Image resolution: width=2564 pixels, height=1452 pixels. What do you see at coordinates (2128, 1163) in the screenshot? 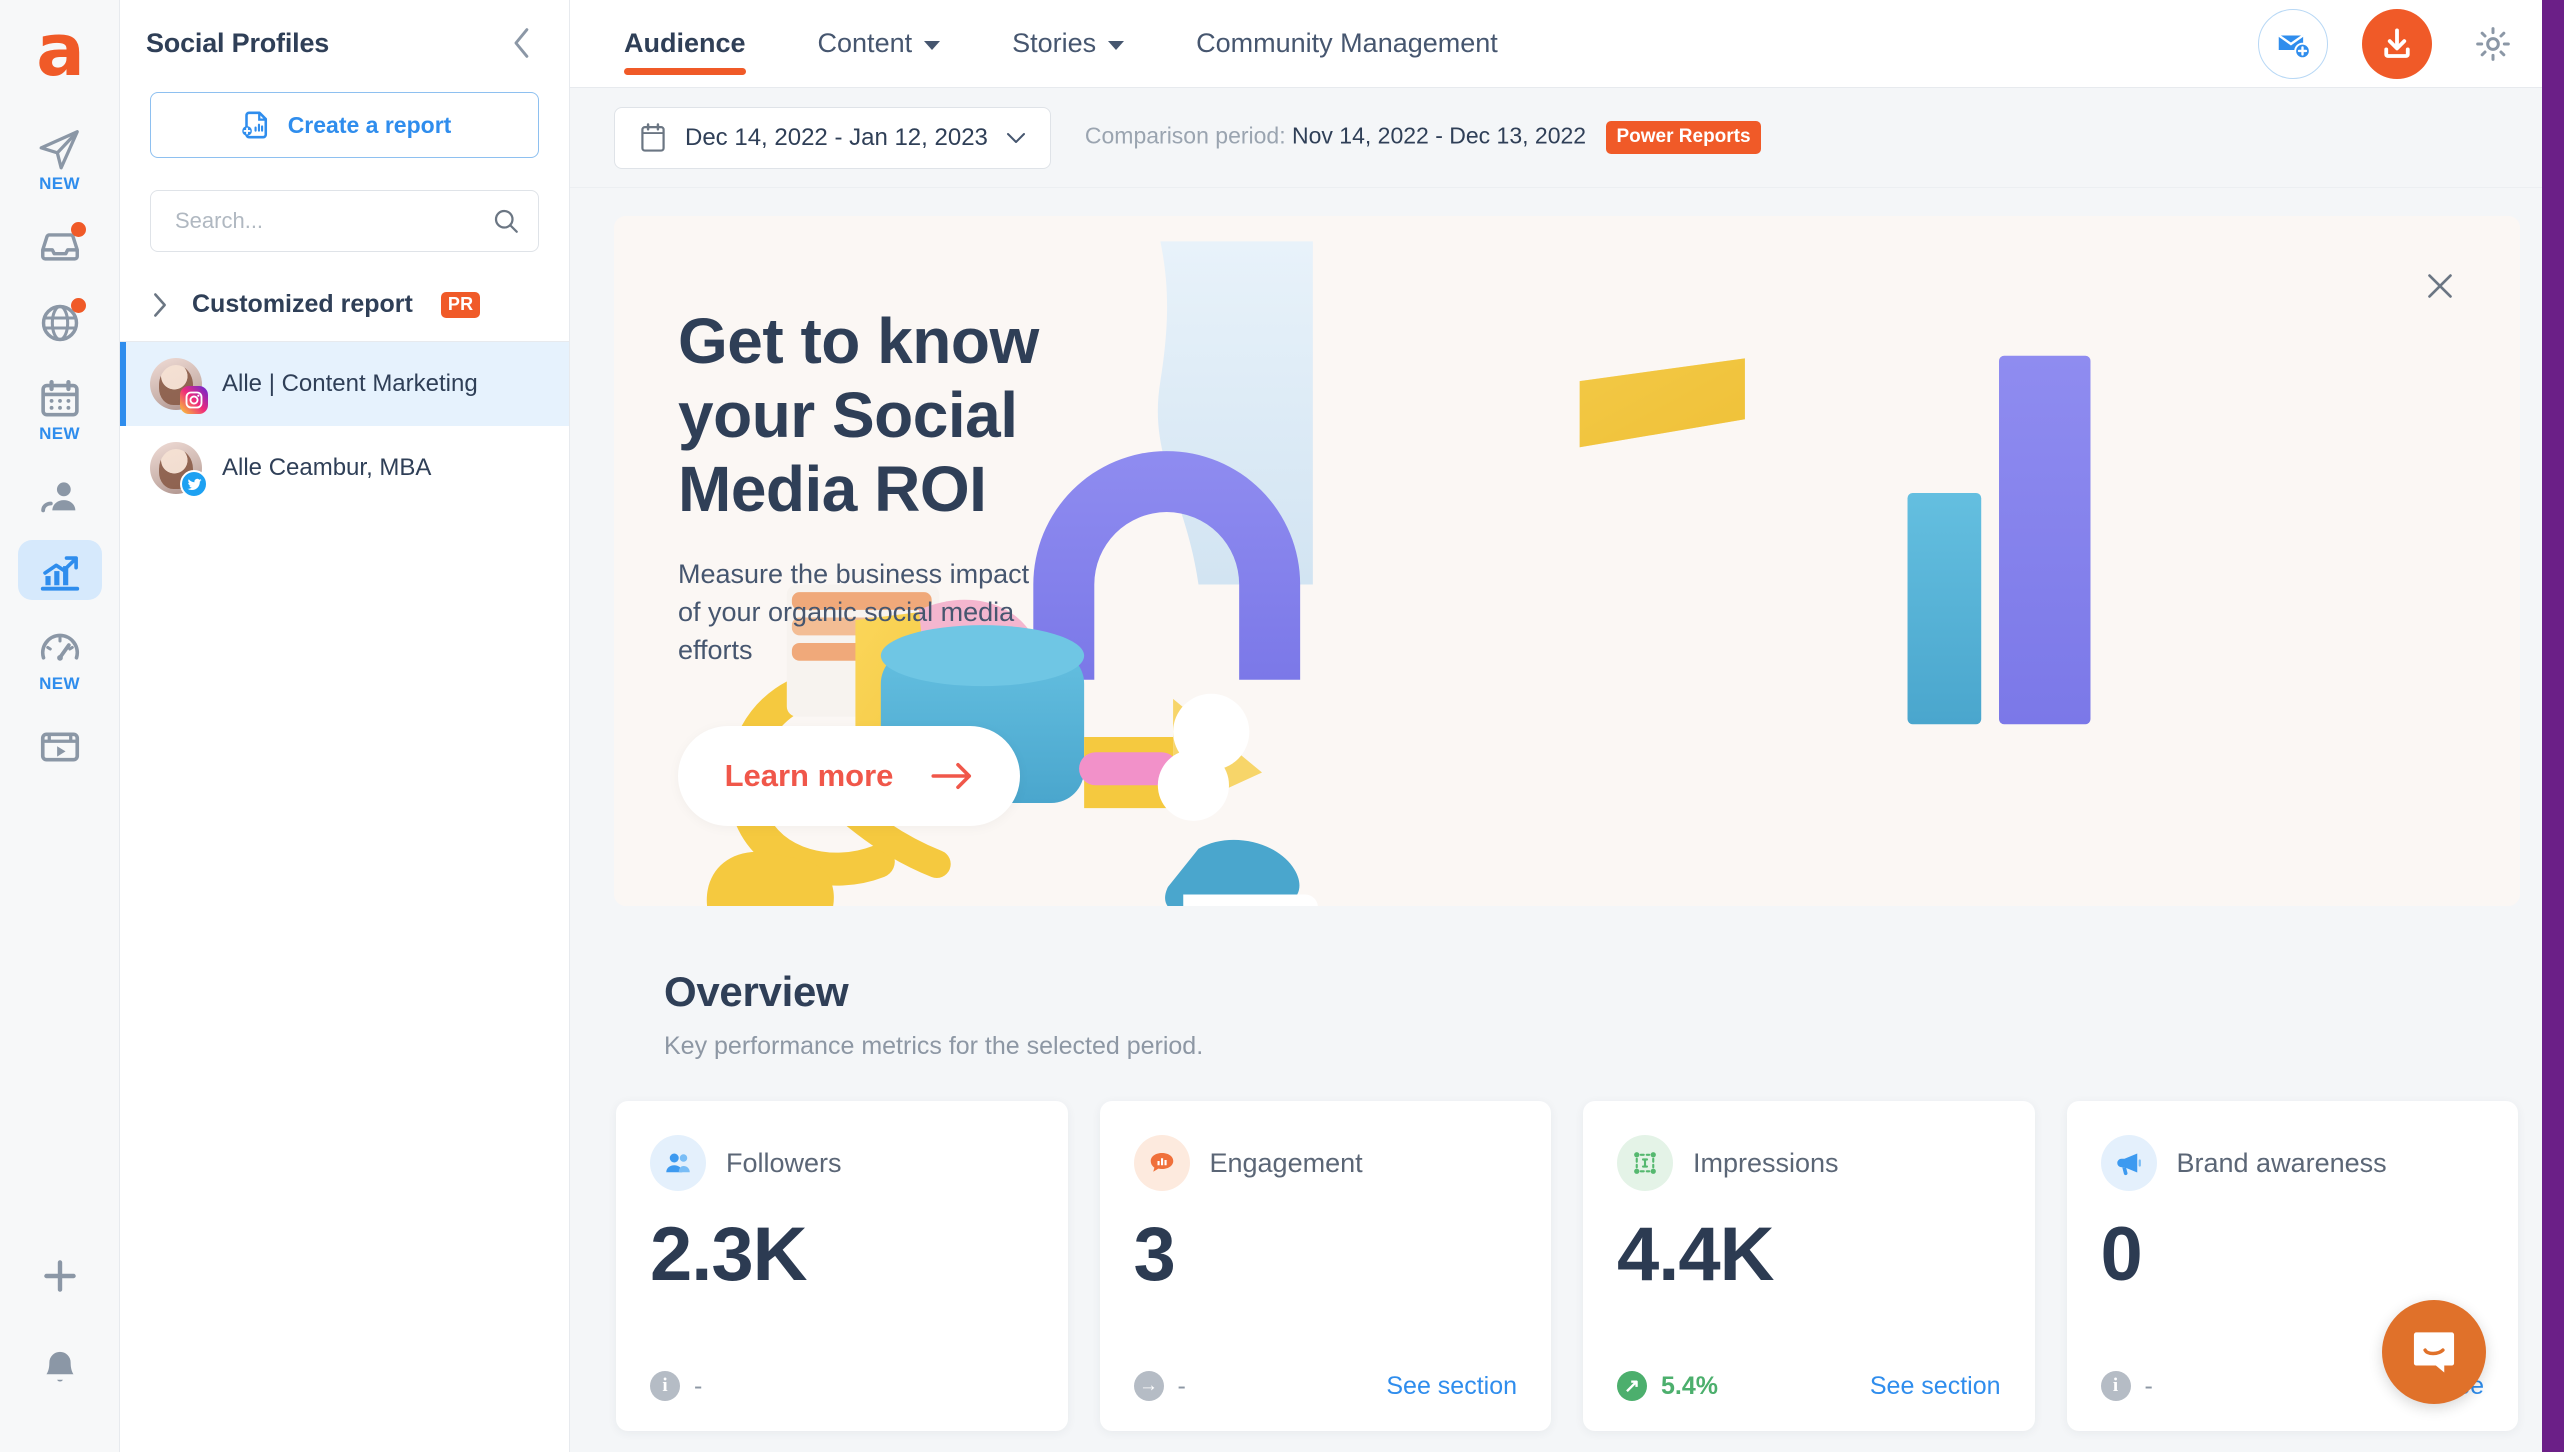
I see `brand-awareness-icon` at bounding box center [2128, 1163].